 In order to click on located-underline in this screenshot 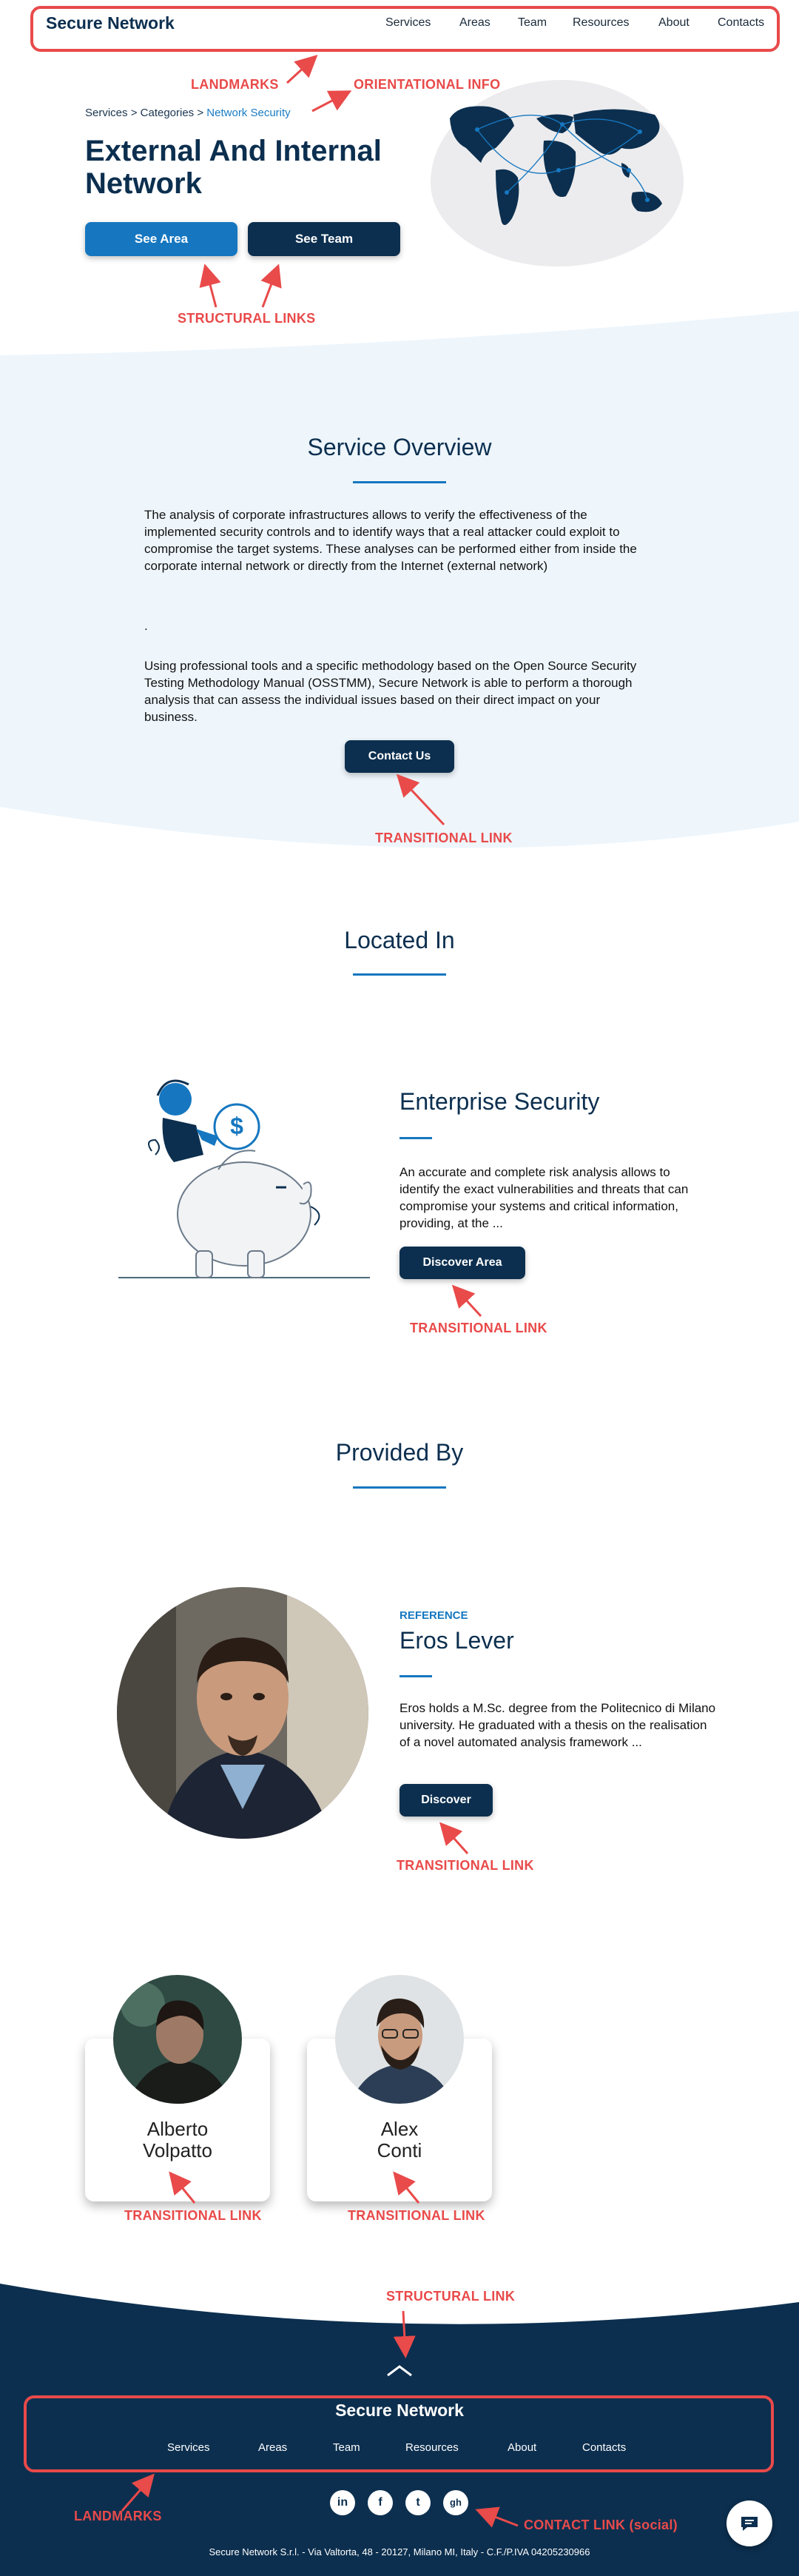, I will do `click(399, 974)`.